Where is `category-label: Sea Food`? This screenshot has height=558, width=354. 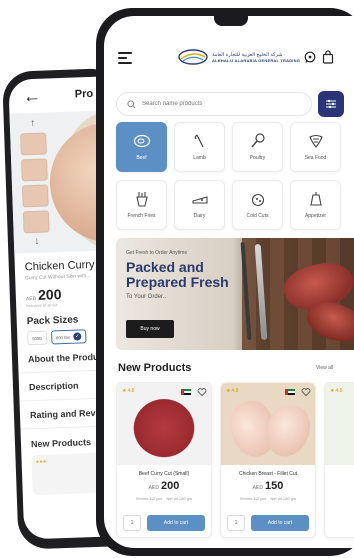
category-label: Sea Food is located at coordinates (315, 158).